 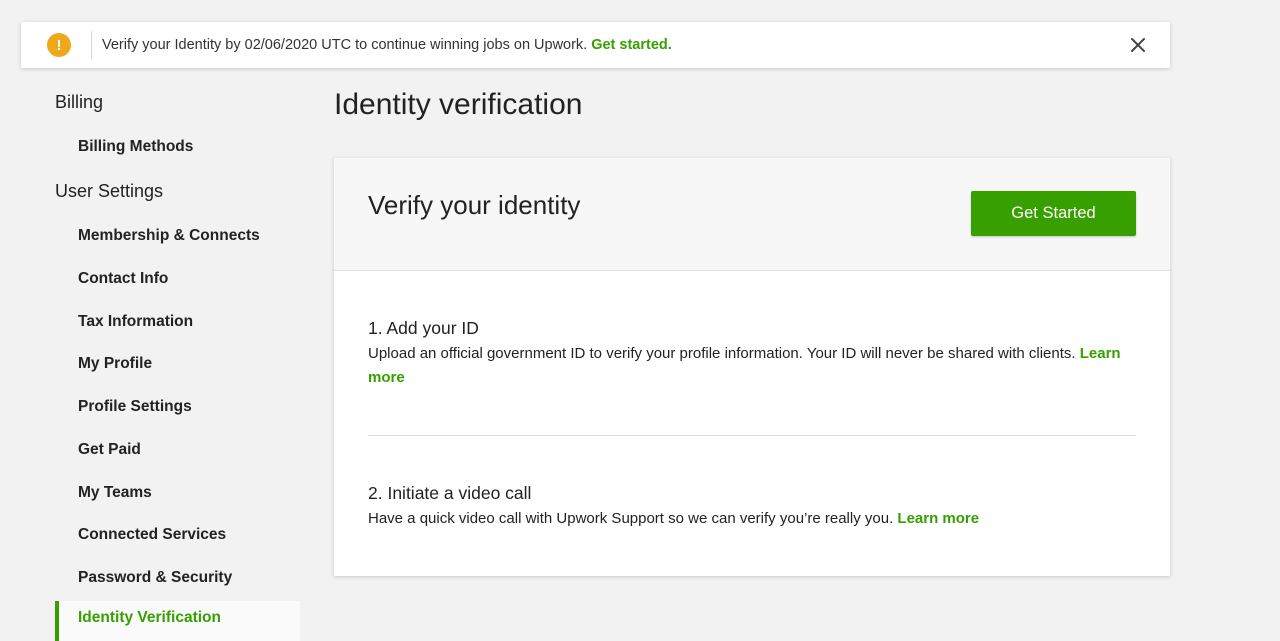 I want to click on sidebar-item-profile-settings: Profile Settings, so click(x=135, y=407).